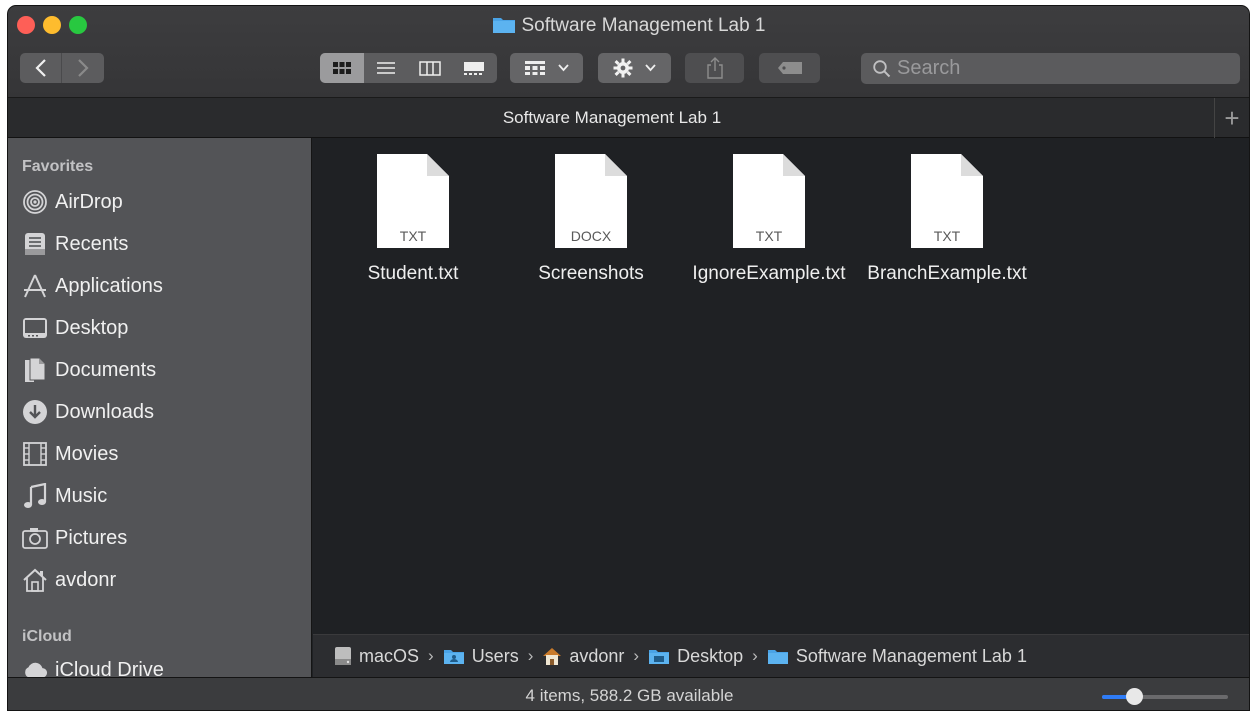 The height and width of the screenshot is (711, 1250). I want to click on recents-icon, so click(35, 244).